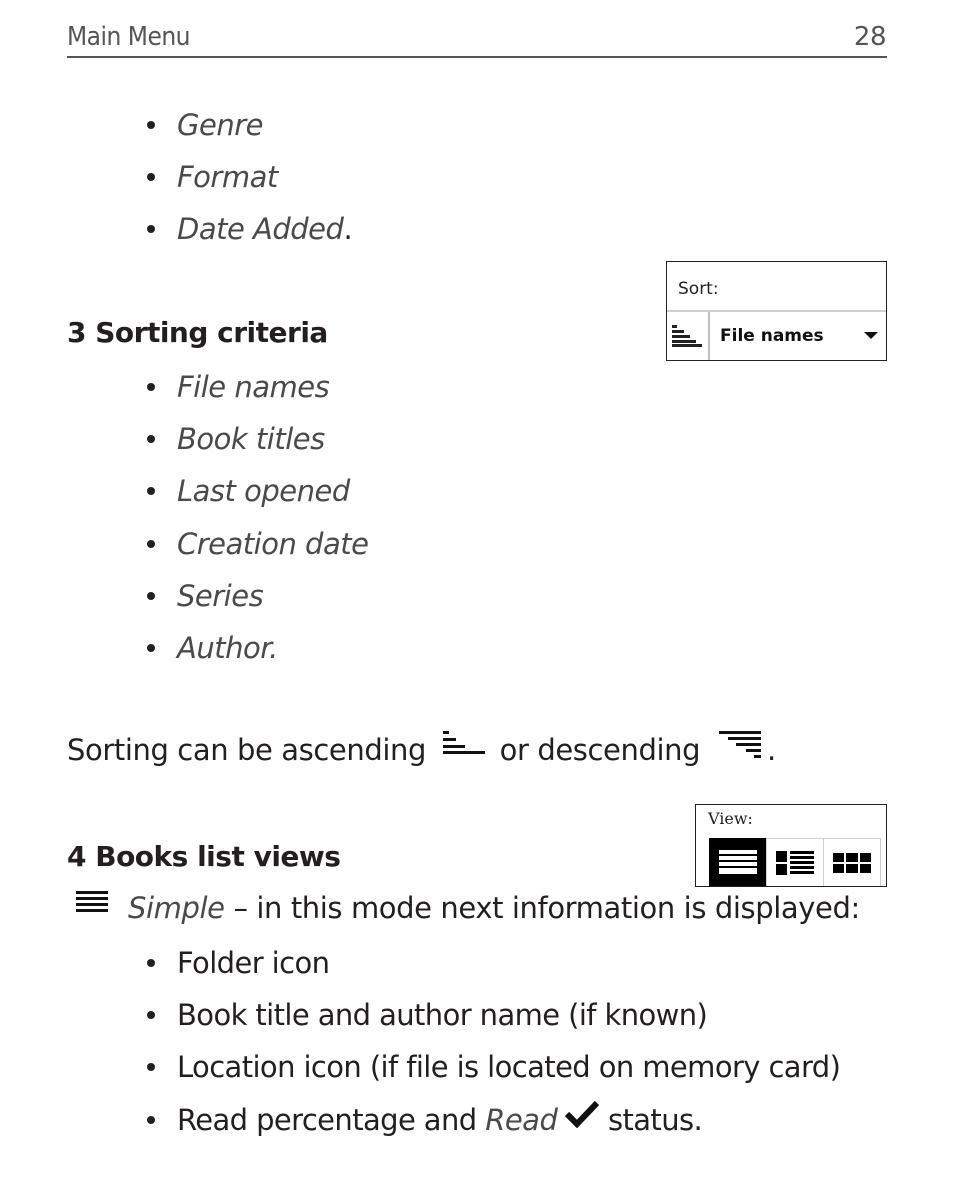 The height and width of the screenshot is (1185, 954). What do you see at coordinates (250, 229) in the screenshot?
I see `list-item: Date Added.` at bounding box center [250, 229].